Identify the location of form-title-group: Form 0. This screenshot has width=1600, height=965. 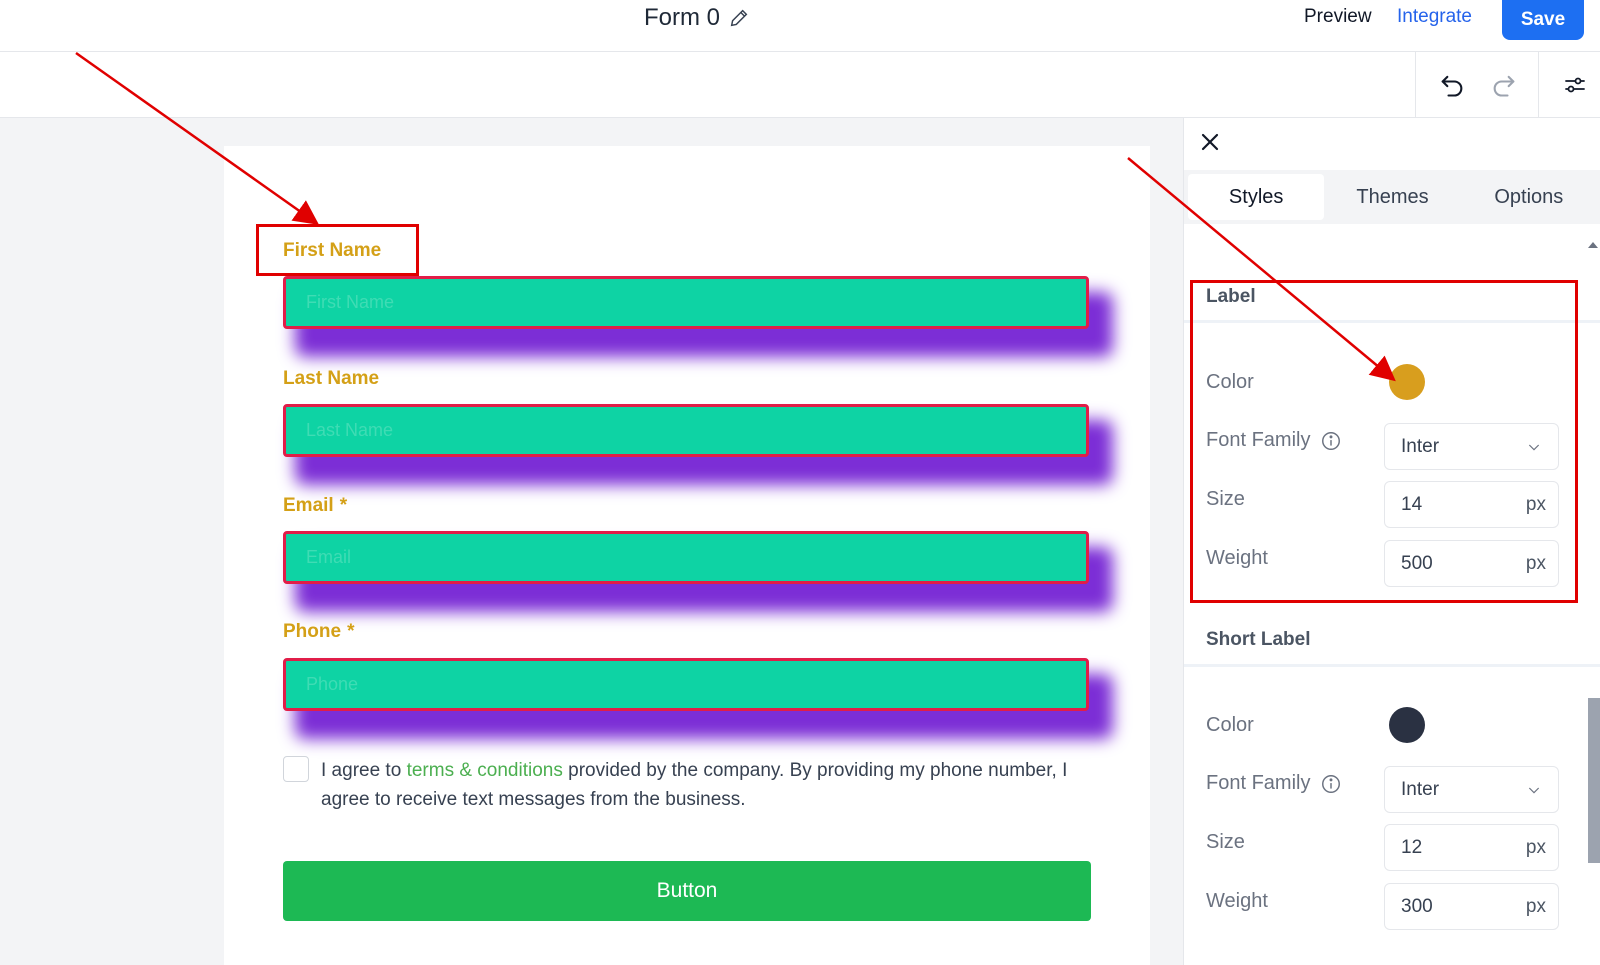
(697, 18).